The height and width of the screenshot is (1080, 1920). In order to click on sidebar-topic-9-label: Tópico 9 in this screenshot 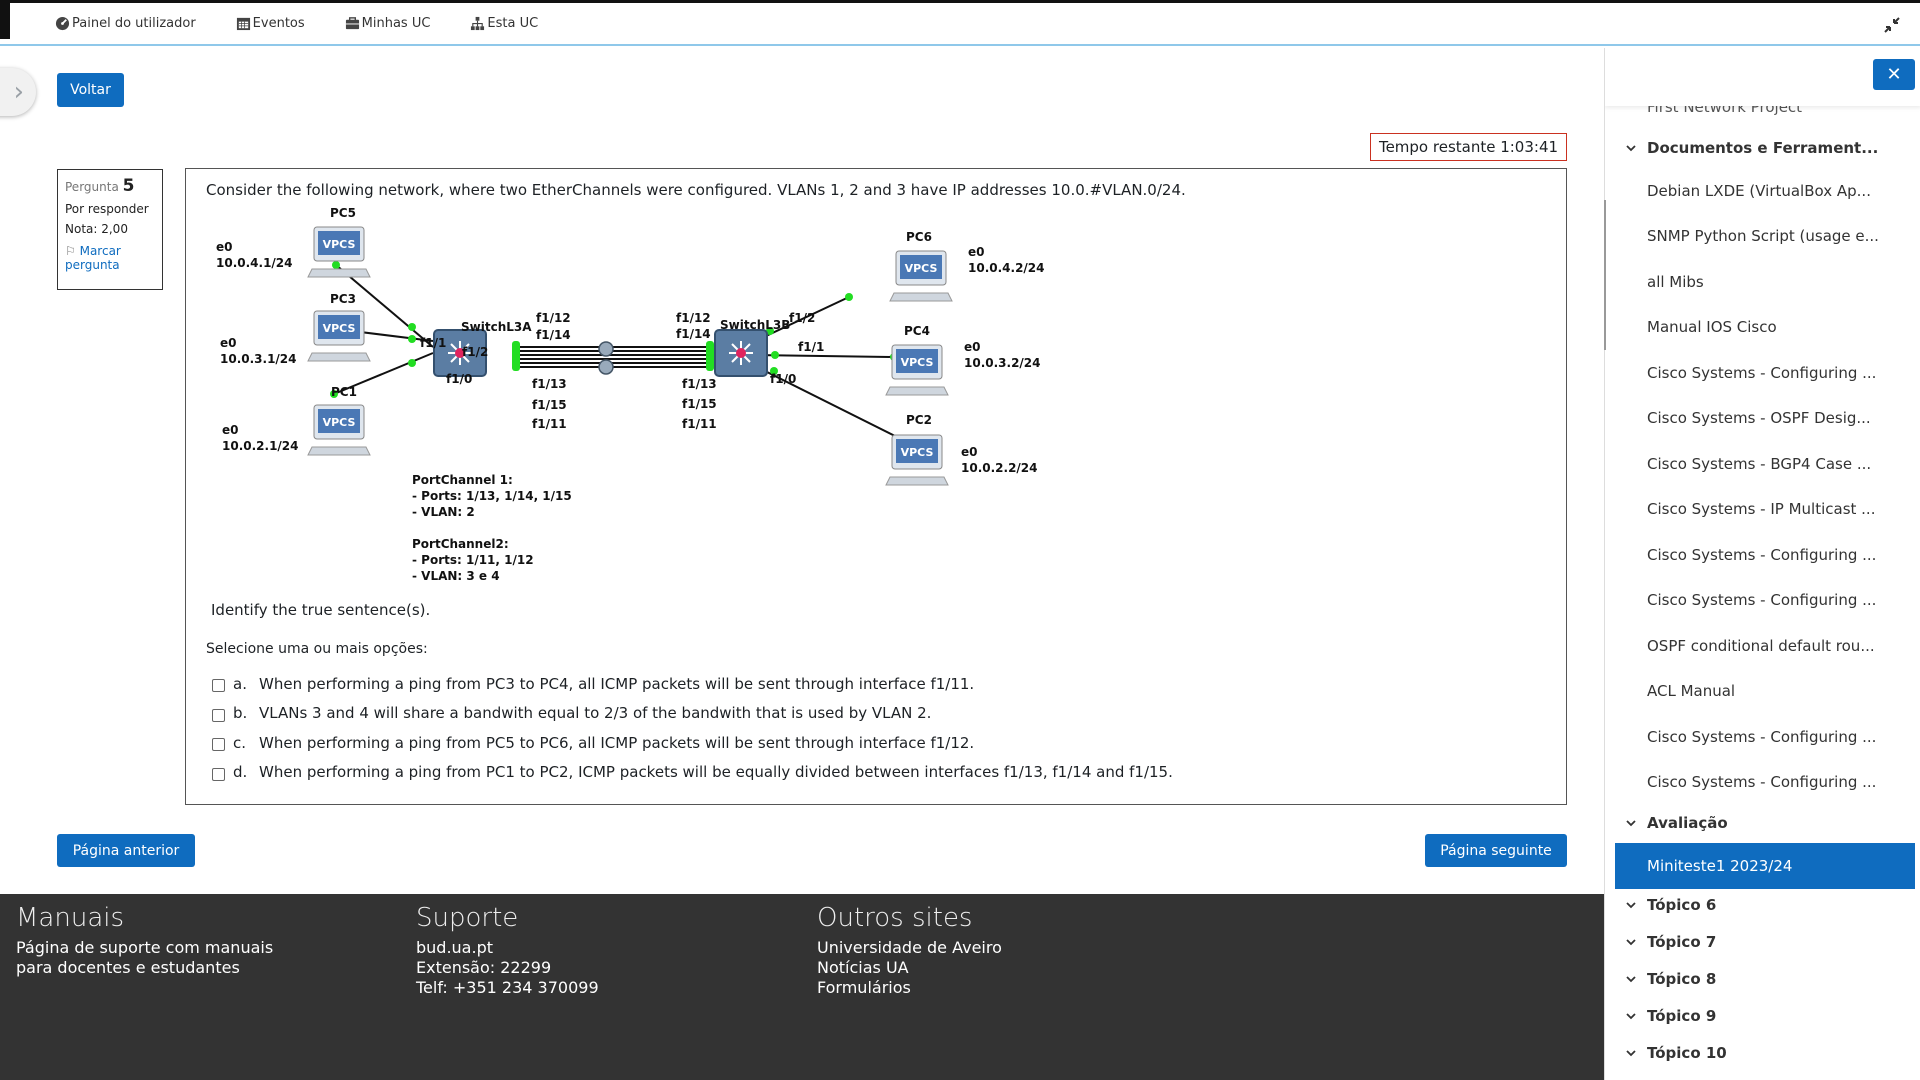, I will do `click(1682, 1016)`.